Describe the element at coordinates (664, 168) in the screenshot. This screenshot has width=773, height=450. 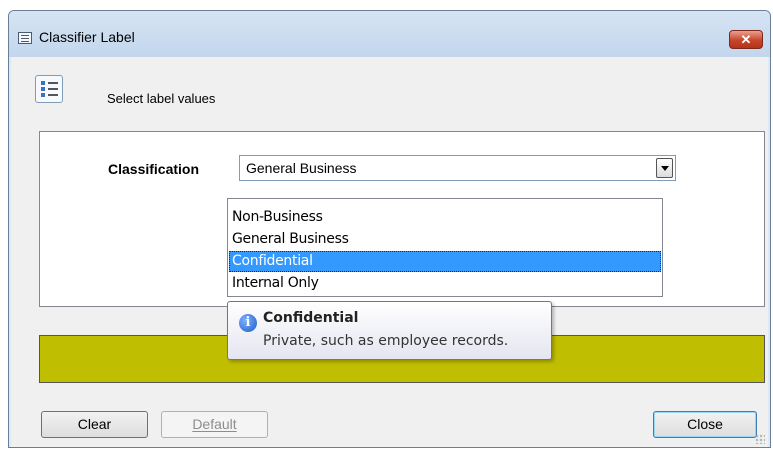
I see `dropdown-arrow-button` at that location.